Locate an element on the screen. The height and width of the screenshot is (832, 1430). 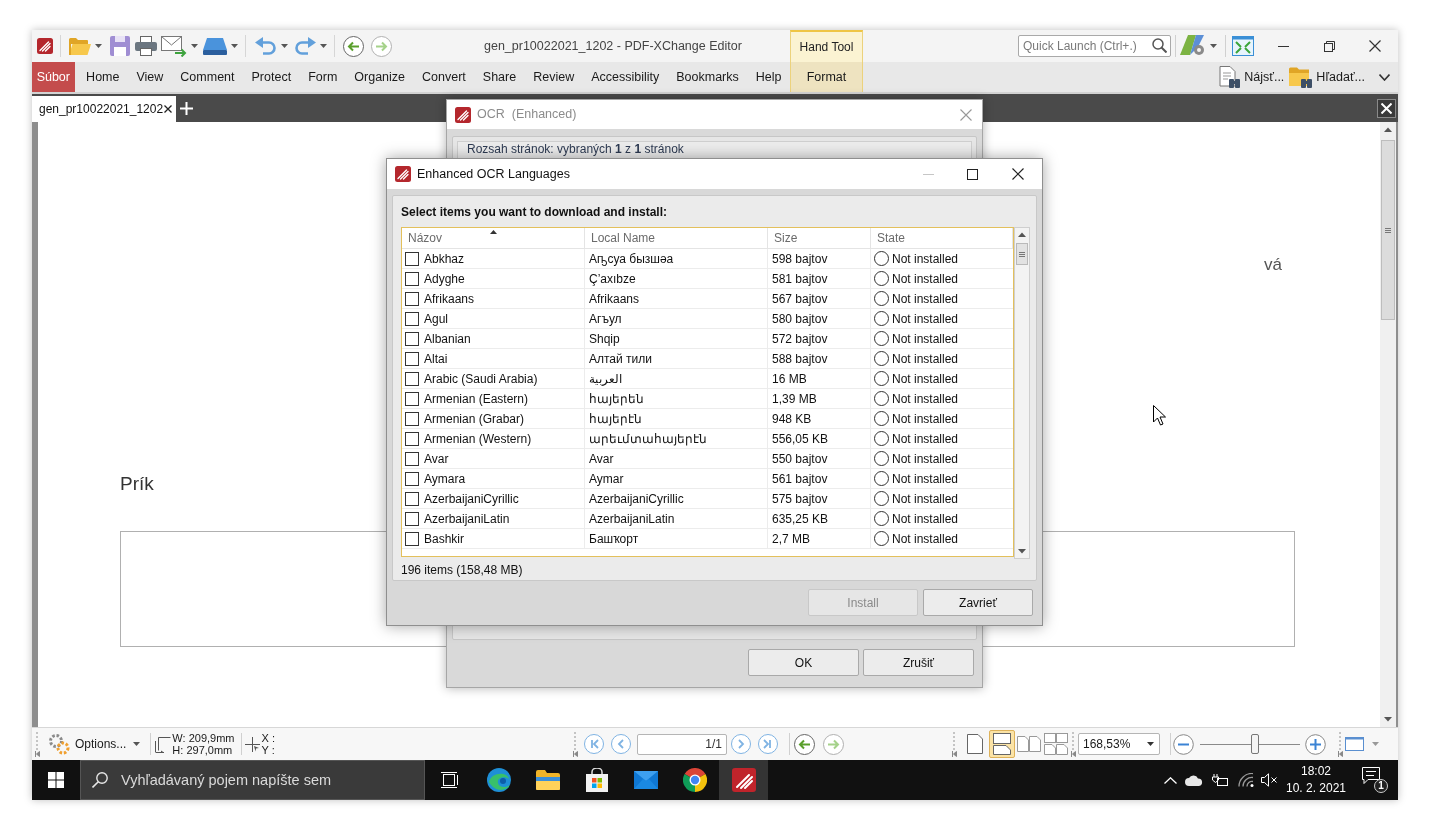
close-dialog-button: Zavrieť is located at coordinates (978, 602).